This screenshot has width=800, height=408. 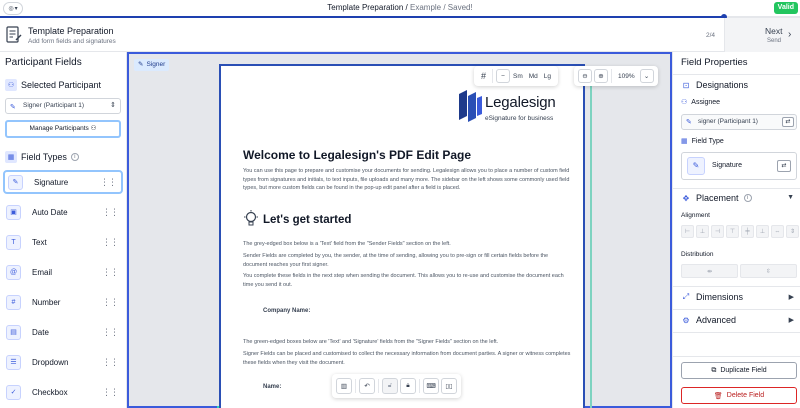 I want to click on dimensions-heading: ⤢ Dimensions, so click(x=712, y=297).